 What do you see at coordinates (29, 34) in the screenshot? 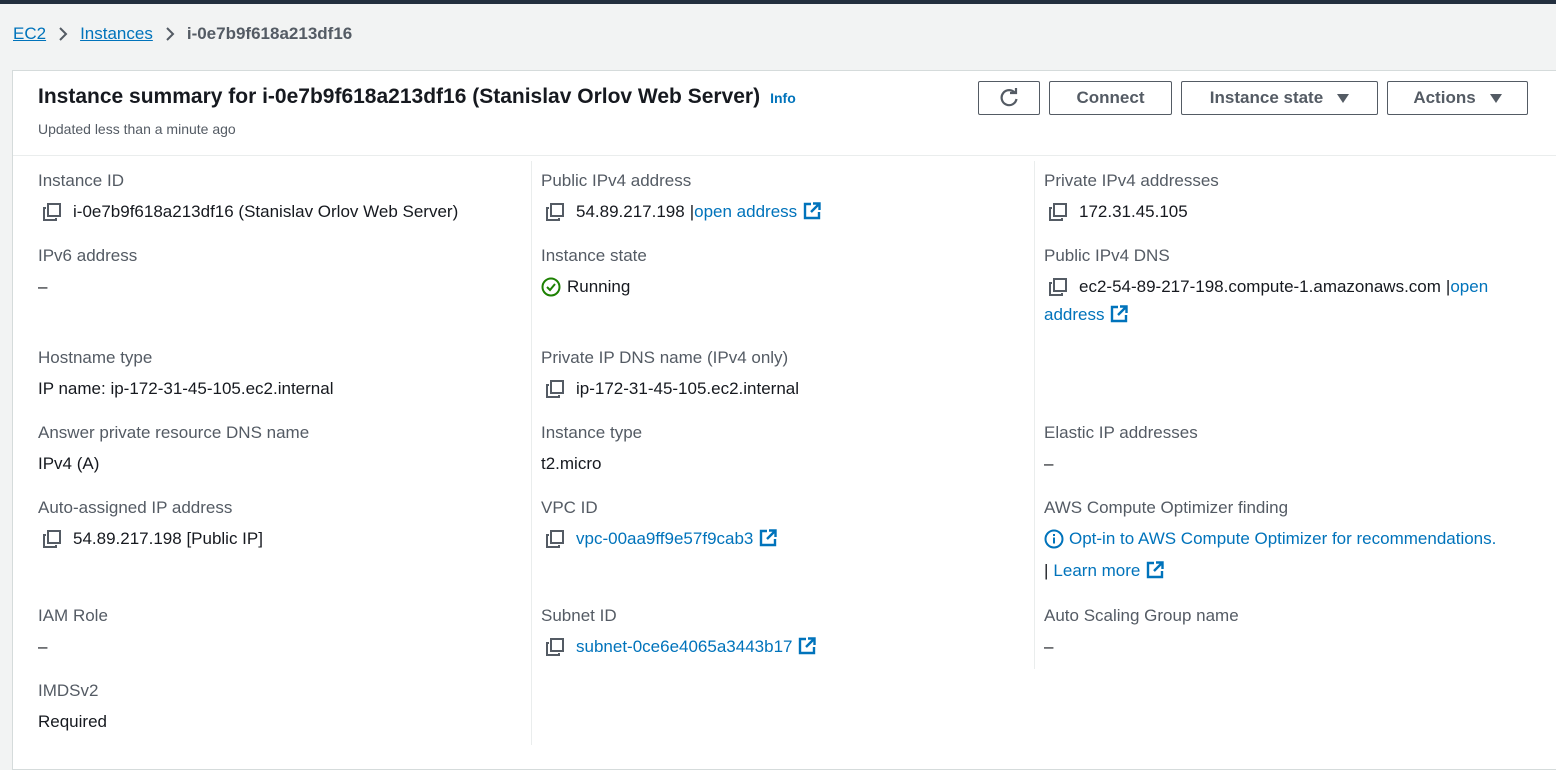
I see `breadcrumb-ec2: EC2` at bounding box center [29, 34].